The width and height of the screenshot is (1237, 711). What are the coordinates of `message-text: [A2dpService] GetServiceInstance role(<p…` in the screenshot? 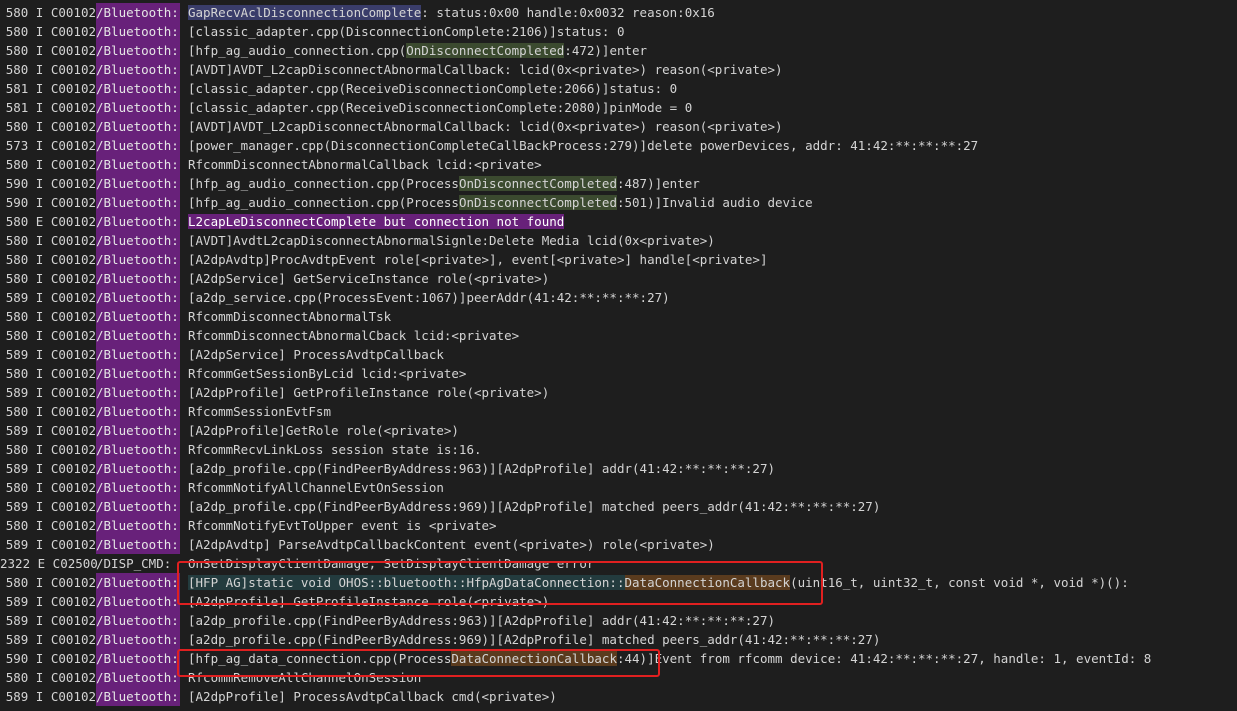 It's located at (369, 278).